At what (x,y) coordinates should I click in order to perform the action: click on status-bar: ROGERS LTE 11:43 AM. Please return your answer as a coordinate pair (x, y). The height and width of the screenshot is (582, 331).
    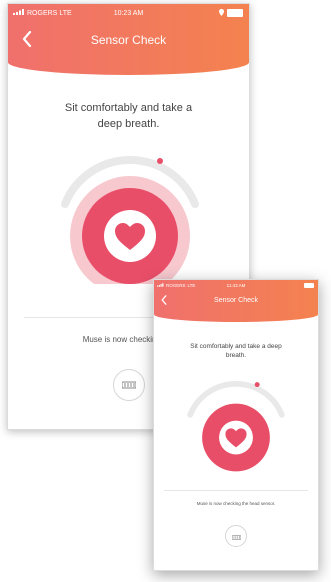
    Looking at the image, I should click on (236, 285).